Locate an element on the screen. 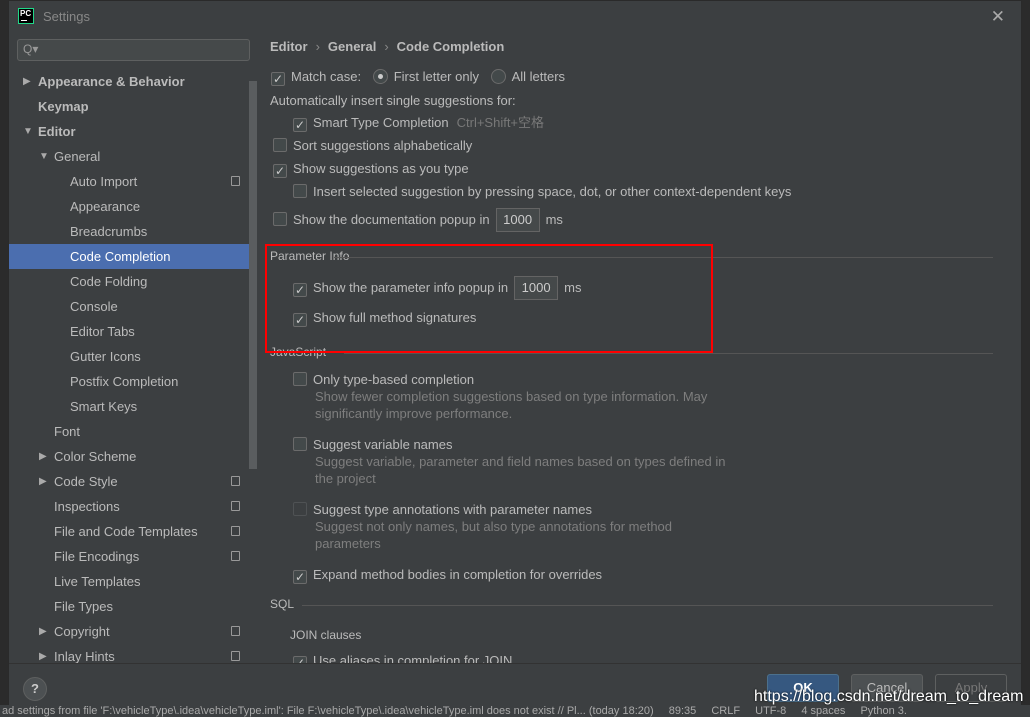  match-case-label: Match case: is located at coordinates (326, 76).